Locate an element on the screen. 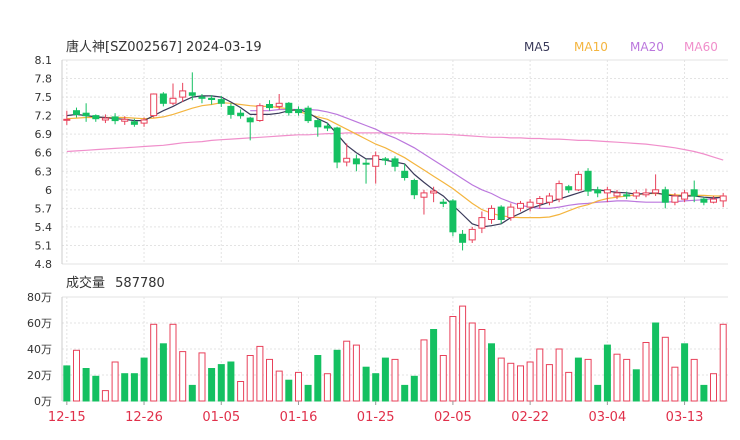  price-axis: 8.1 7.8 7.5 7.2 6.9 6.6 6.3 6 5.7 5.4 5.1 4.8 is located at coordinates (44, 162).